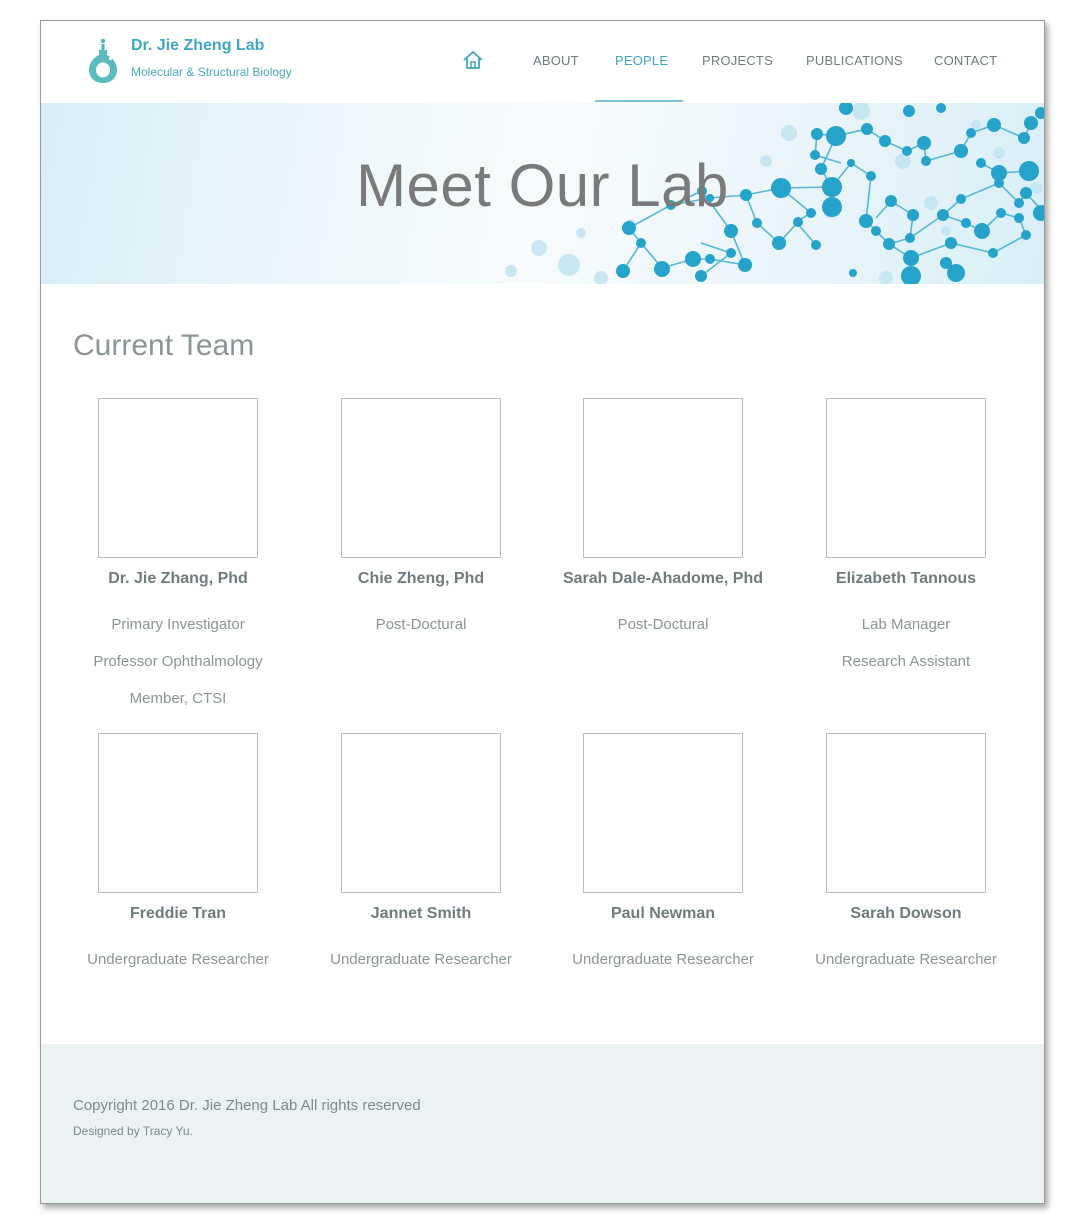 Image resolution: width=1084 pixels, height=1226 pixels. What do you see at coordinates (663, 913) in the screenshot?
I see `member-name: Paul Newman` at bounding box center [663, 913].